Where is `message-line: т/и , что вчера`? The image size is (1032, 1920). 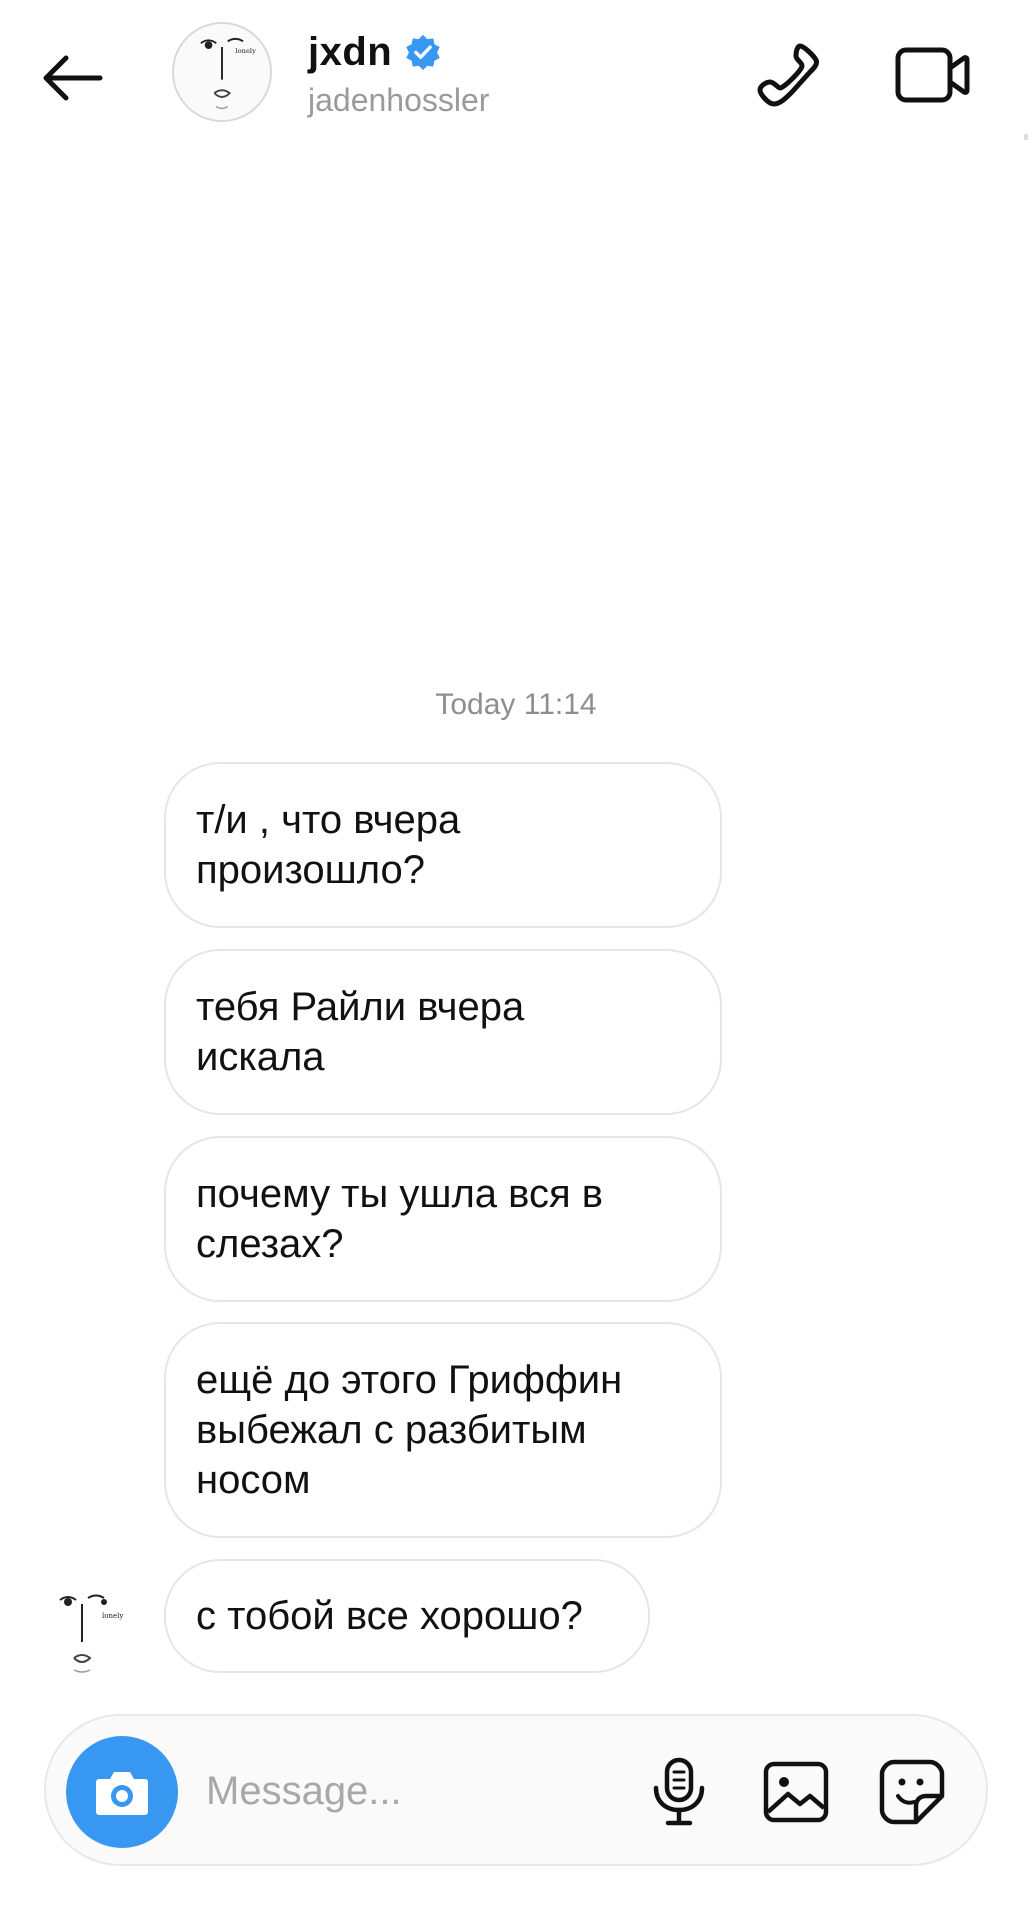
message-line: т/и , что вчера is located at coordinates (328, 820).